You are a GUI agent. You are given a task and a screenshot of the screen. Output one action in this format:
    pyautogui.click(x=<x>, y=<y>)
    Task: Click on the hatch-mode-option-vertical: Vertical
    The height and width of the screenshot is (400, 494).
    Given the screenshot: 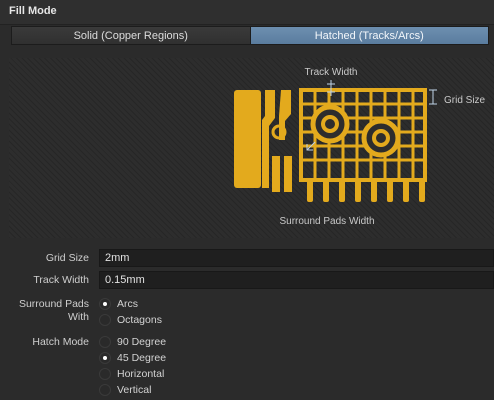 What is the action you would take?
    pyautogui.click(x=125, y=390)
    